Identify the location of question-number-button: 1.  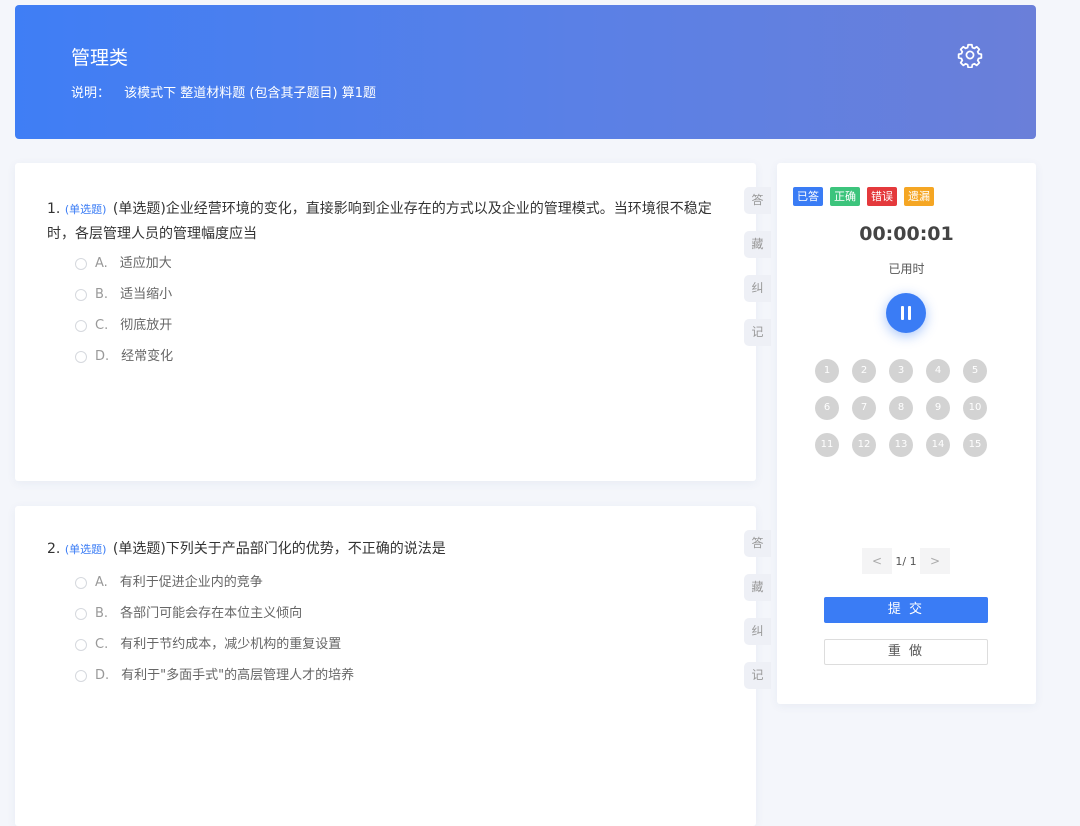
(827, 371).